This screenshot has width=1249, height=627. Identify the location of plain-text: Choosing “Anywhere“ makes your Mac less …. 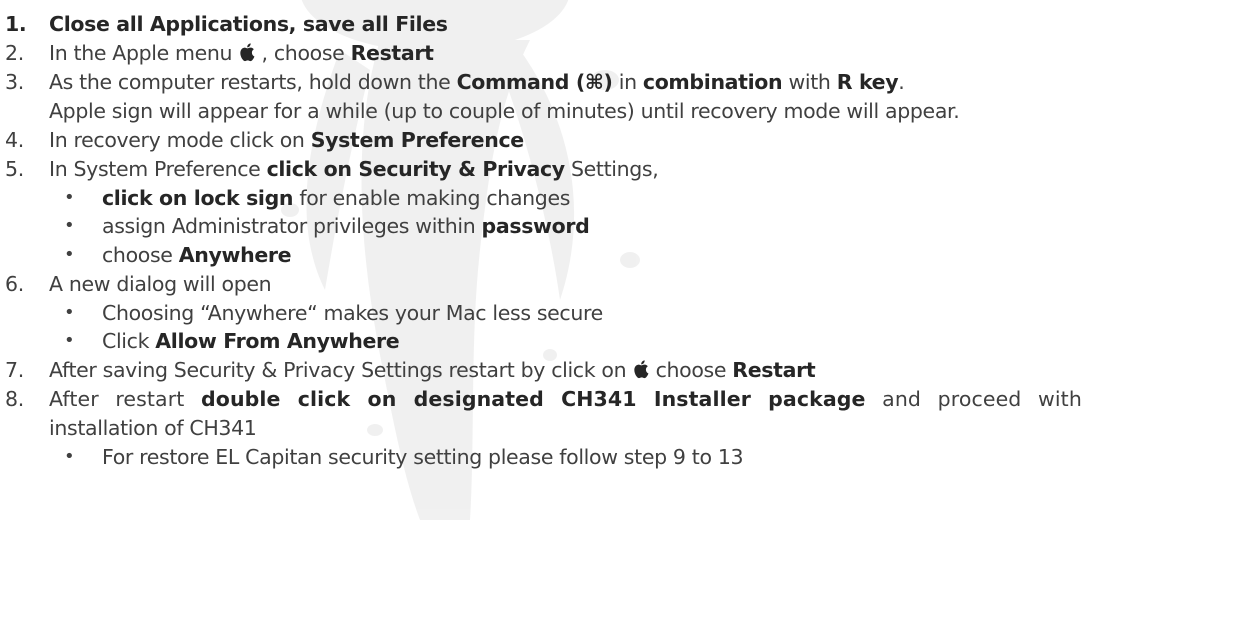
(352, 313).